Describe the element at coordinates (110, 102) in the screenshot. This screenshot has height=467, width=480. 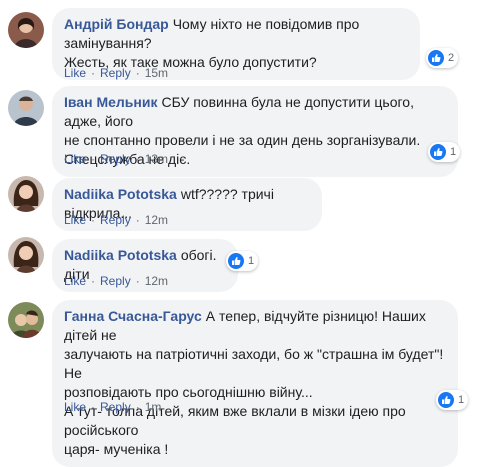
I see `comment-author: Іван Мельник` at that location.